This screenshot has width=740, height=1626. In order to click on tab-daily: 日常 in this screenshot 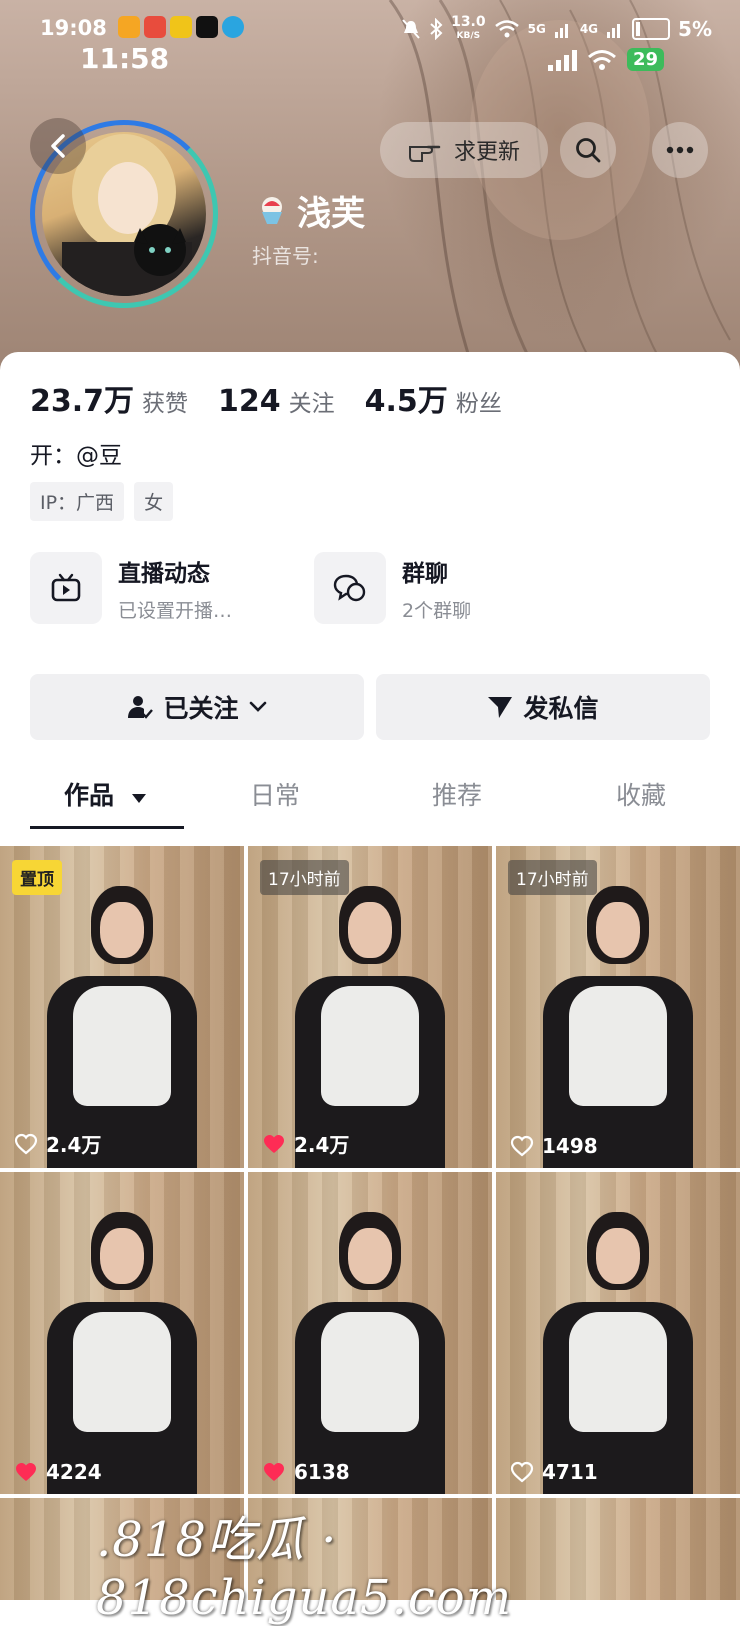, I will do `click(275, 794)`.